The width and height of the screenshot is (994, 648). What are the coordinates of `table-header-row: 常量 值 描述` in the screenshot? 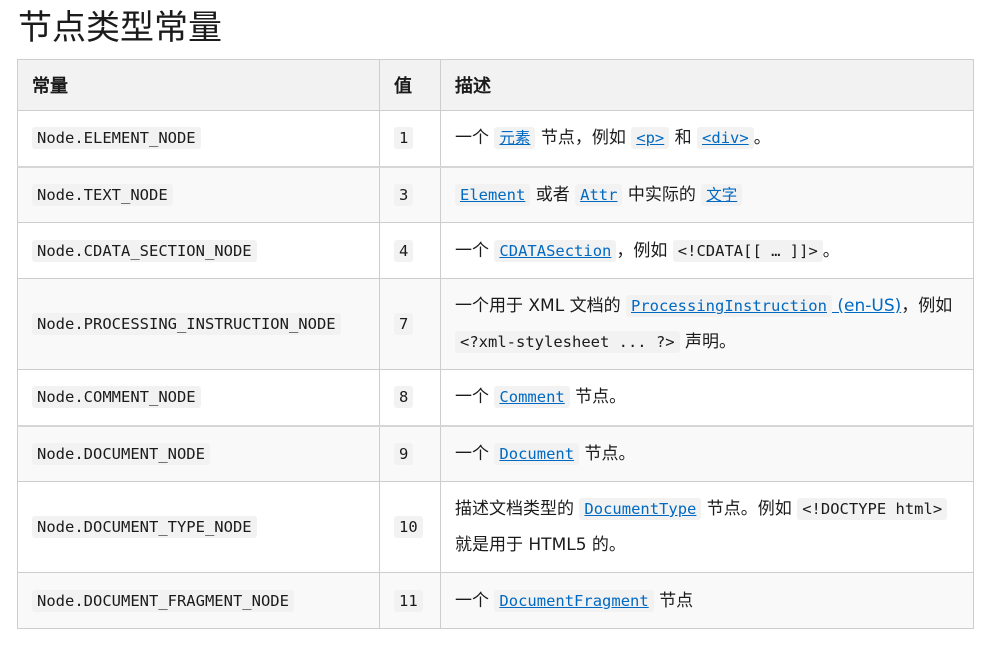 It's located at (495, 85).